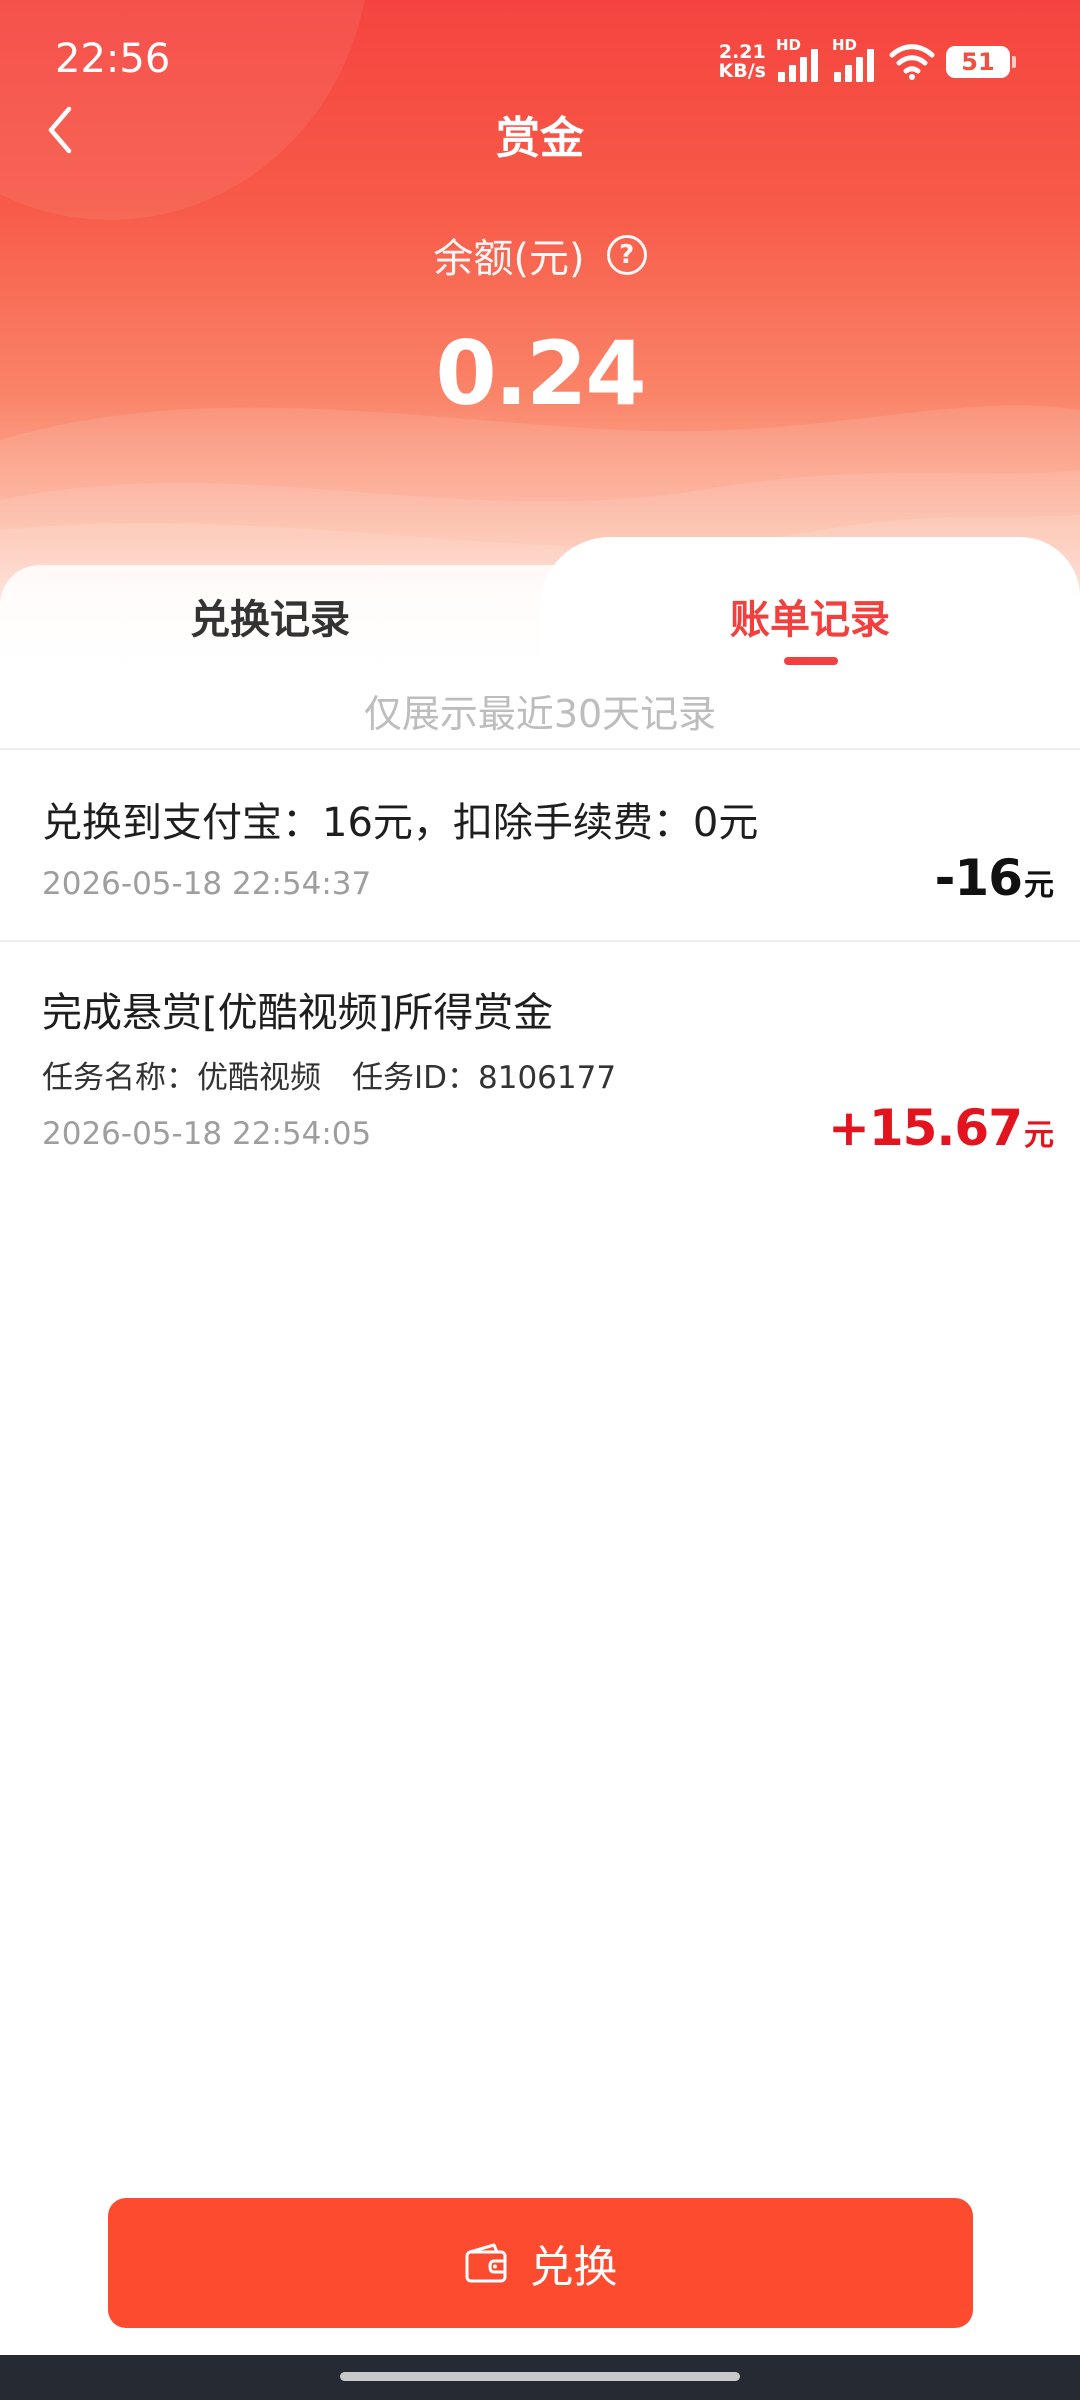 Image resolution: width=1080 pixels, height=2400 pixels. What do you see at coordinates (207, 884) in the screenshot?
I see `record-time: 2026-05-18 22:54:37` at bounding box center [207, 884].